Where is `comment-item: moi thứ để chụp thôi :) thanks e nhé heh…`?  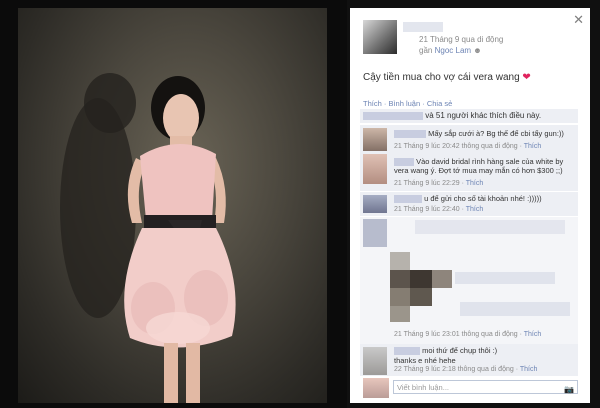
comment-item: moi thứ để chụp thôi :) thanks e nhé heh… is located at coordinates (469, 360).